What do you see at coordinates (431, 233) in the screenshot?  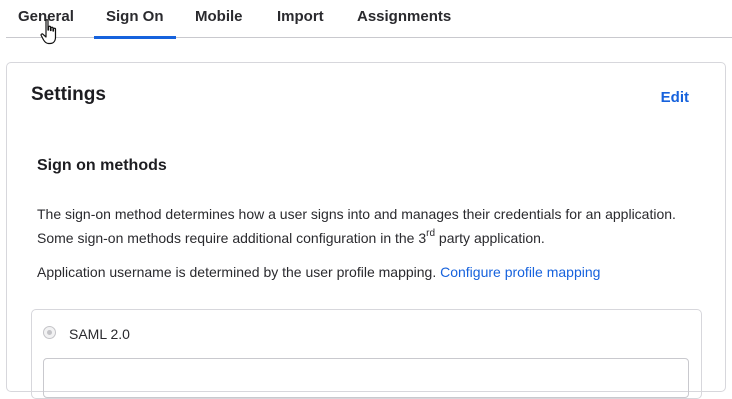 I see `description-superscript: rd` at bounding box center [431, 233].